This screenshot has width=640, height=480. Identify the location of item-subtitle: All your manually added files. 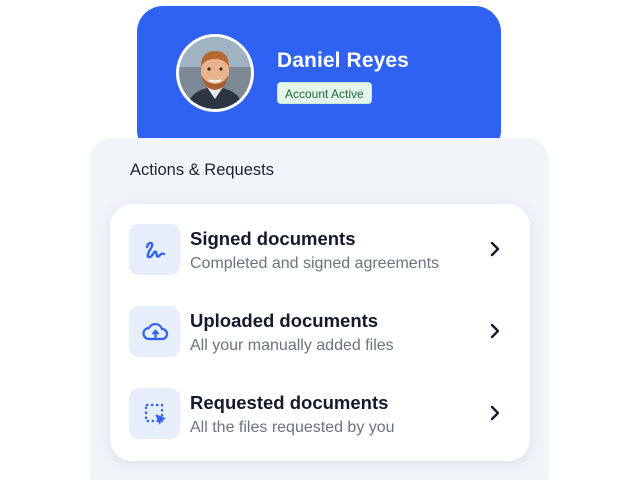
(292, 345).